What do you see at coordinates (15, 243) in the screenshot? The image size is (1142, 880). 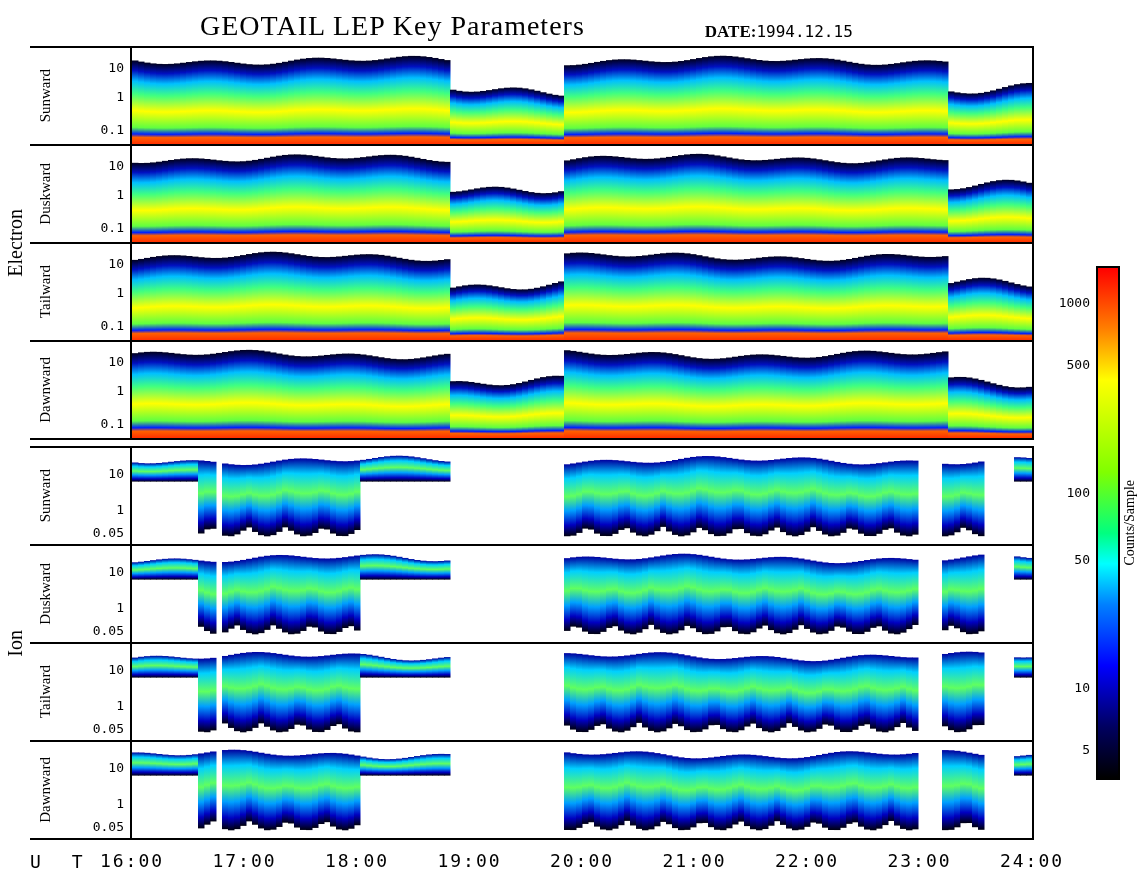 I see `group-label: Electron` at bounding box center [15, 243].